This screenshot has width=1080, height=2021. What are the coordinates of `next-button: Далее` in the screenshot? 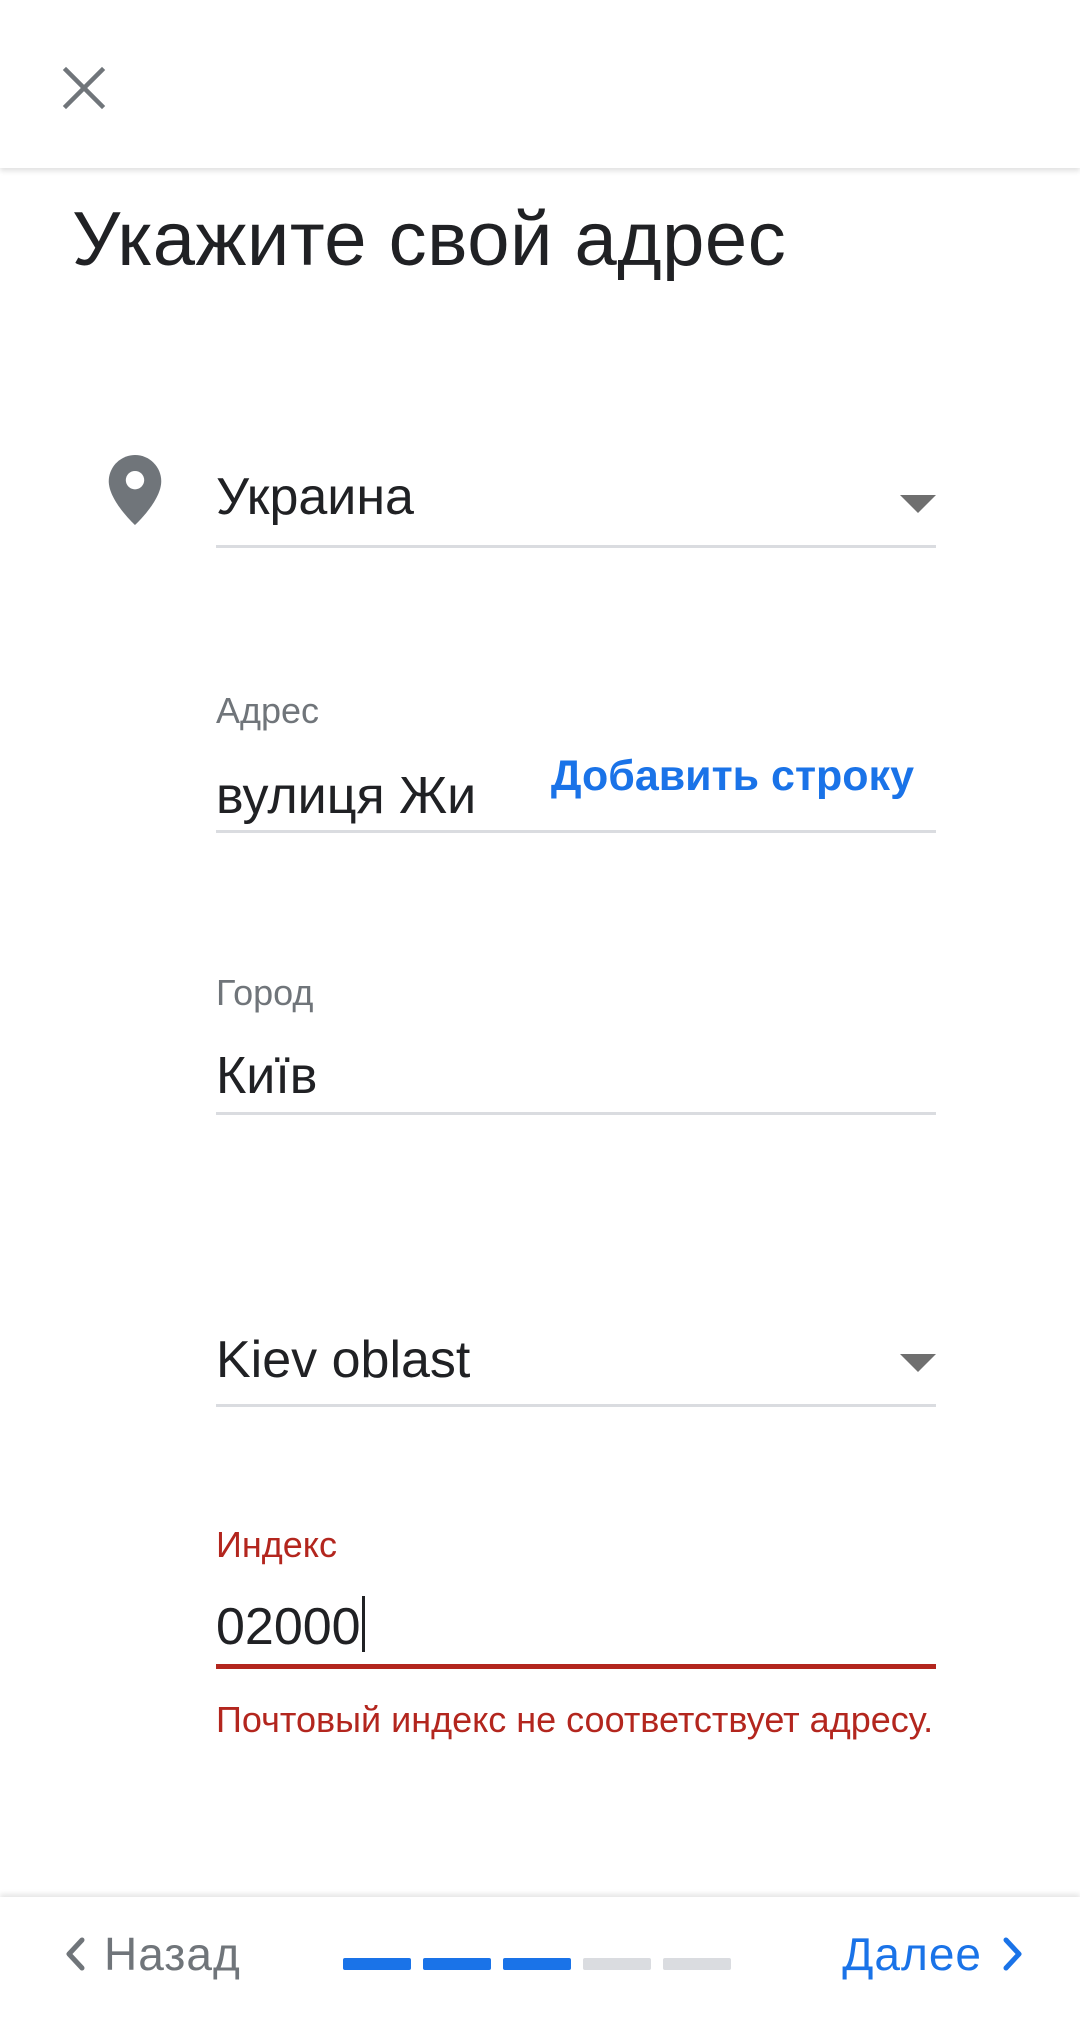 It's located at (933, 1954).